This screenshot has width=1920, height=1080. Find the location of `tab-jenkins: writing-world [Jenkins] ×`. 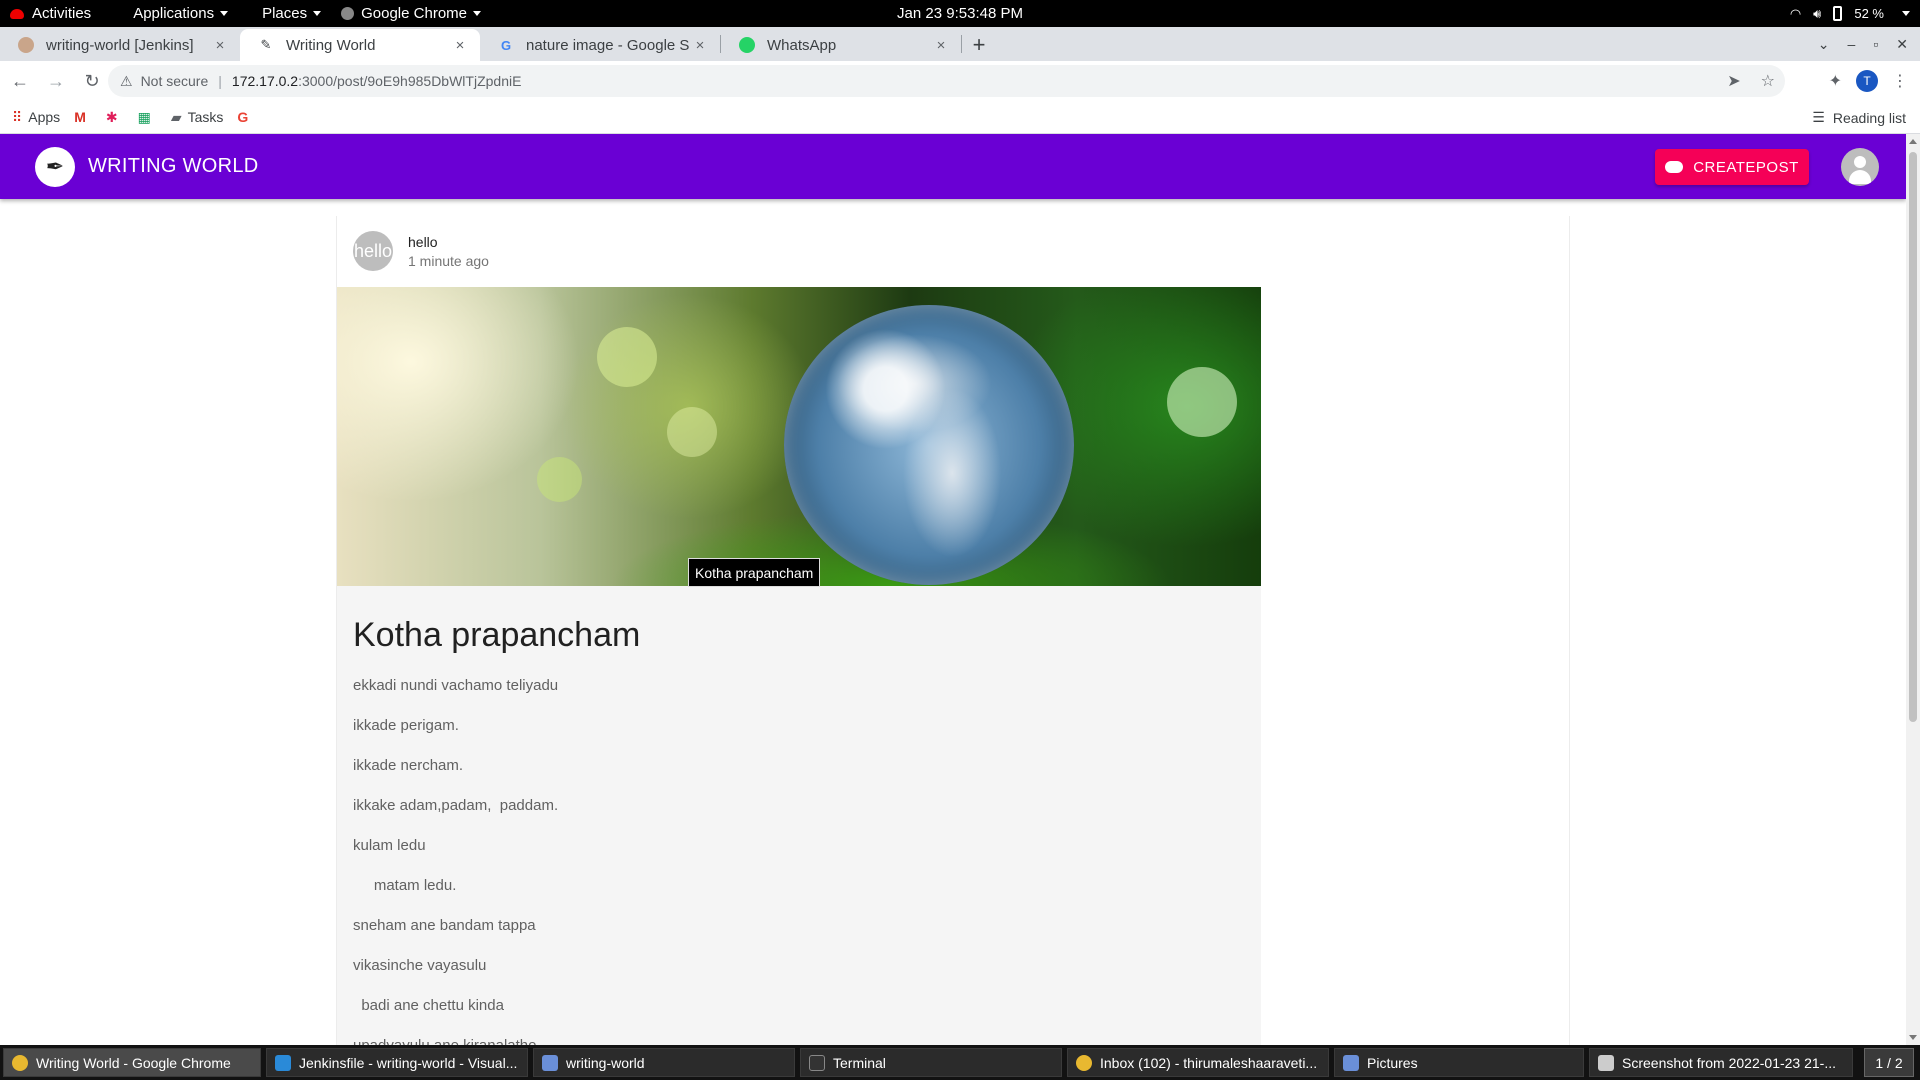

tab-jenkins: writing-world [Jenkins] × is located at coordinates (120, 45).